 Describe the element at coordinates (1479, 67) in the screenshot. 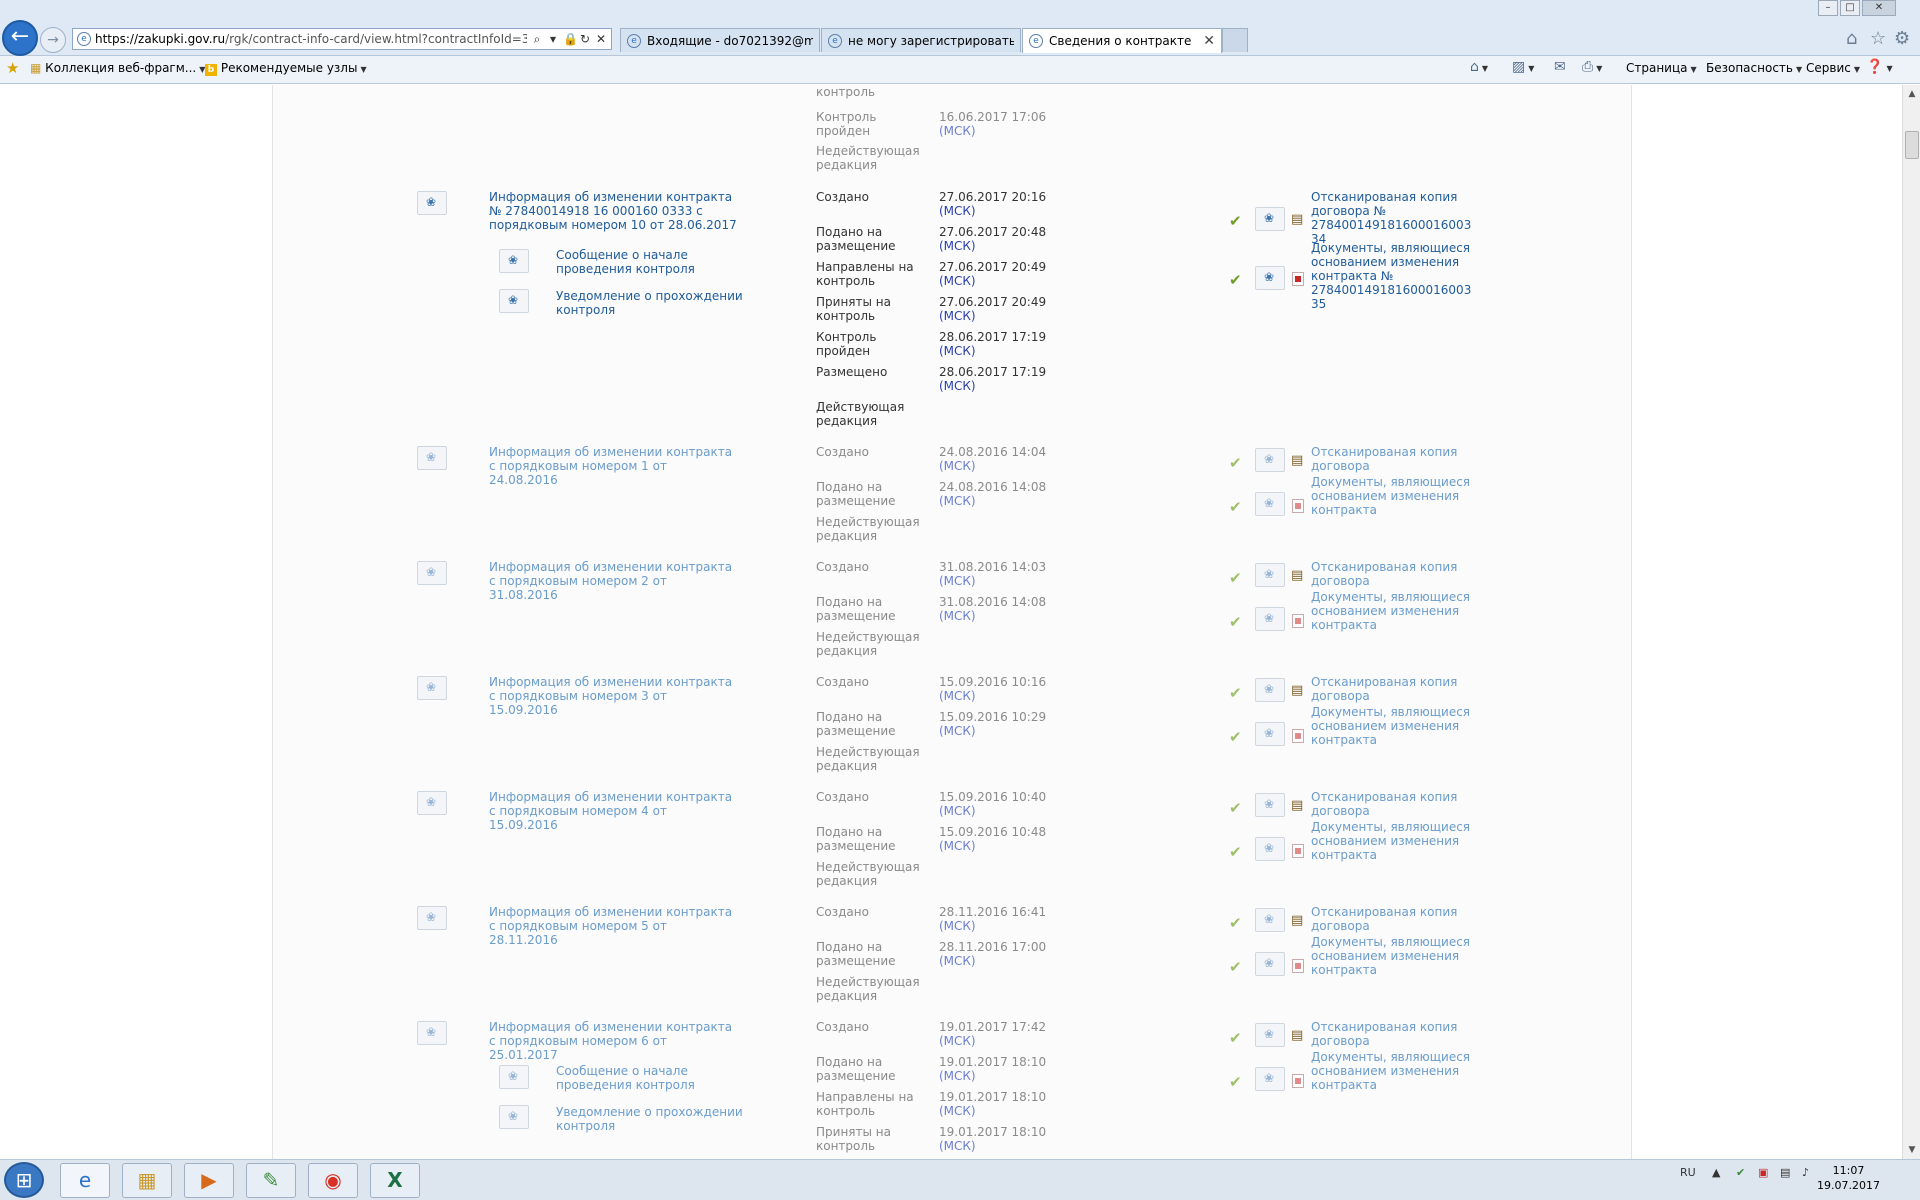

I see `home-page-button: ⌂ ▼` at that location.